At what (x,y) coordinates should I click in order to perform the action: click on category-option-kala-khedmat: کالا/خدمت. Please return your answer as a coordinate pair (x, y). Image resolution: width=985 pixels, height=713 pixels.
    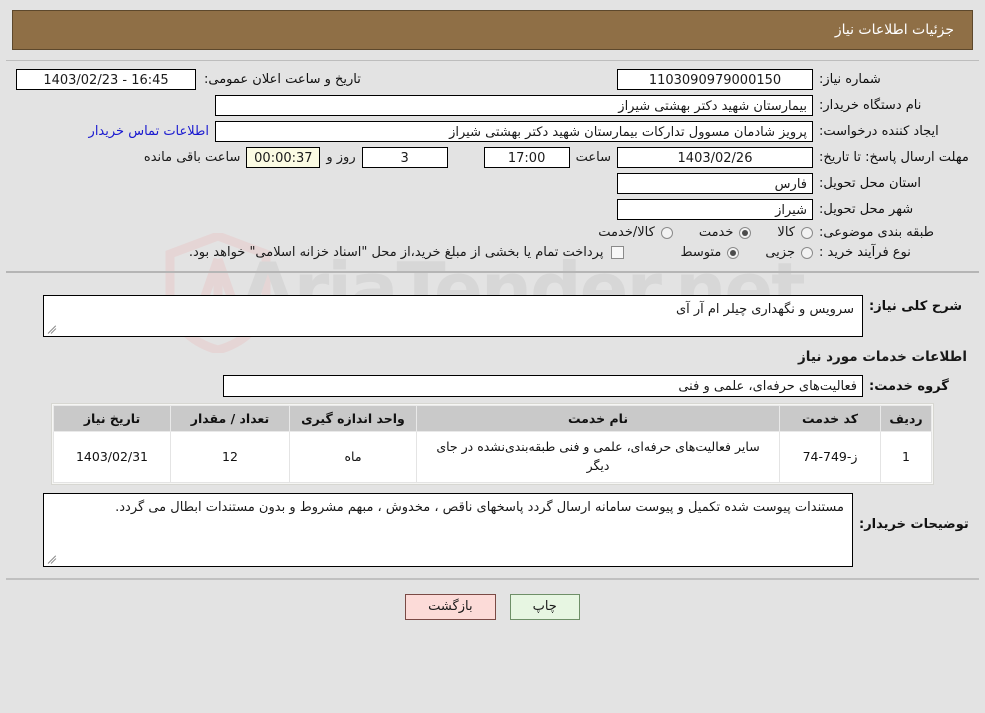
    Looking at the image, I should click on (635, 232).